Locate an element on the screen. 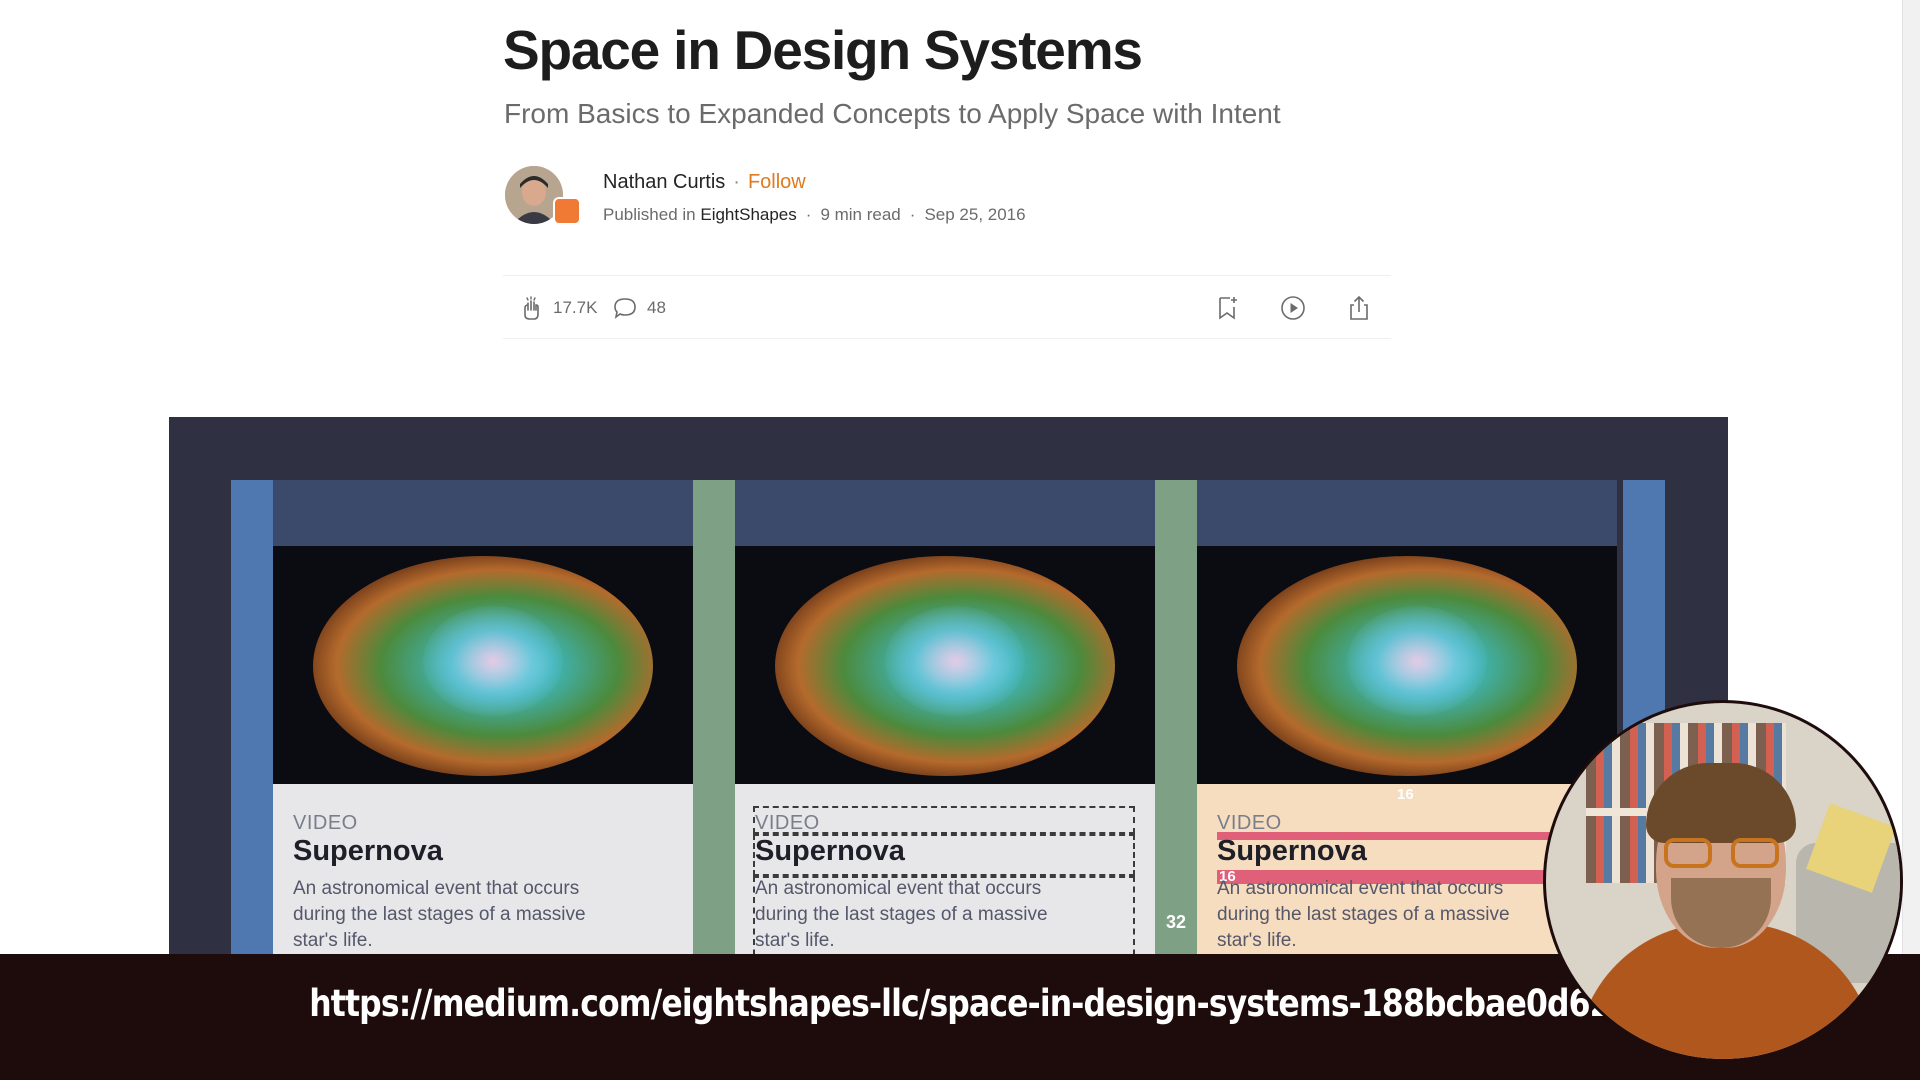 The width and height of the screenshot is (1920, 1080). publish-date: Sep 25, 2016 is located at coordinates (975, 214).